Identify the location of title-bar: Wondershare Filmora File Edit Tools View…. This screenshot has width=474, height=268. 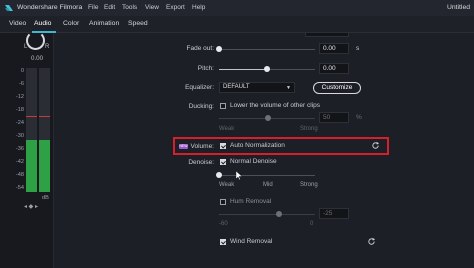
(237, 8).